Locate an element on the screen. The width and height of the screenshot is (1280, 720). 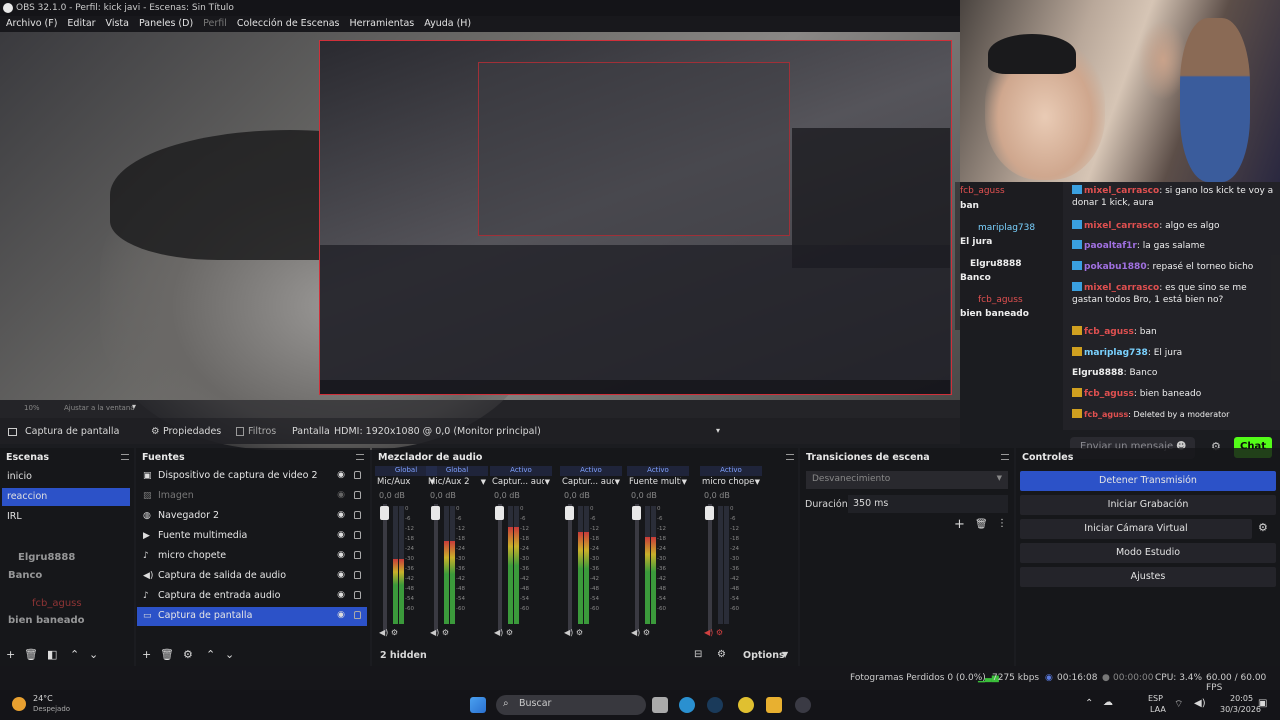
source-item: ▭ Captura de pantalla ◉ is located at coordinates (252, 616).